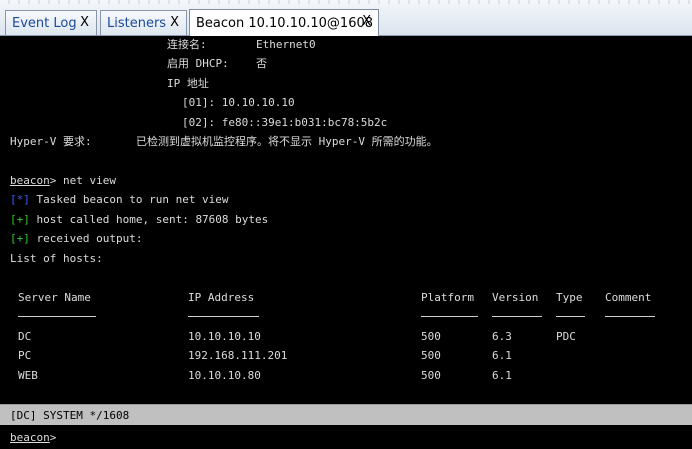 This screenshot has width=692, height=449. What do you see at coordinates (374, 437) in the screenshot?
I see `command-input` at bounding box center [374, 437].